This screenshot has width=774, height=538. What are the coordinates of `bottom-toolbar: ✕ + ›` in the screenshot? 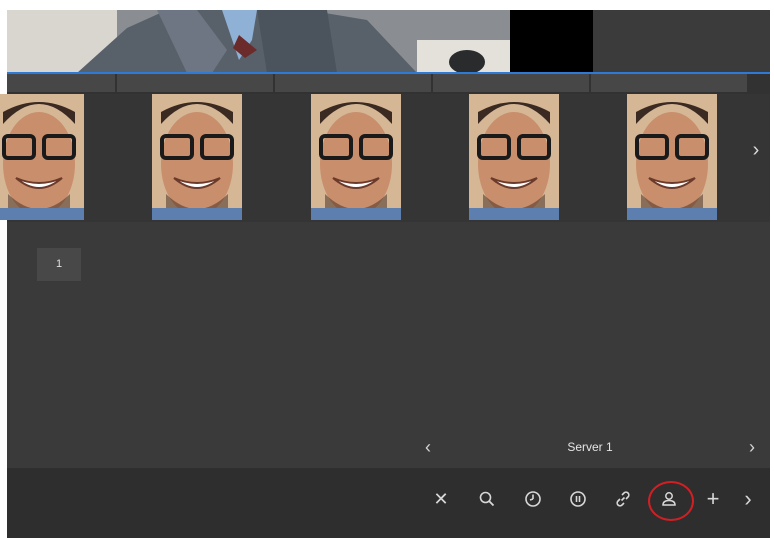 It's located at (388, 503).